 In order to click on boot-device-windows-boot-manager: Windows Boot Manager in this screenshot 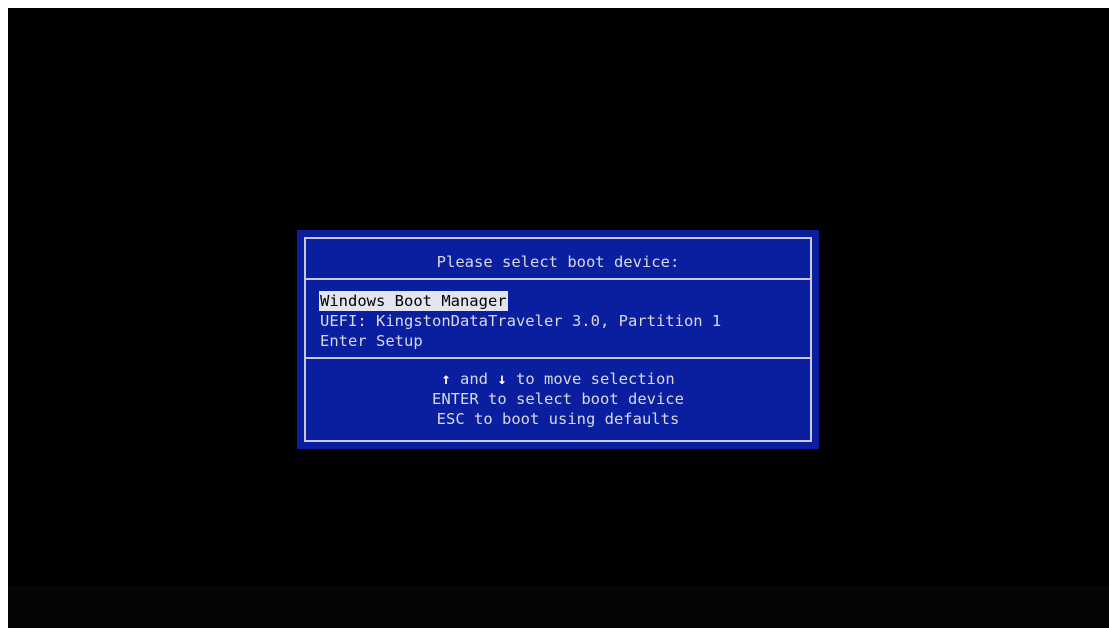, I will do `click(413, 301)`.